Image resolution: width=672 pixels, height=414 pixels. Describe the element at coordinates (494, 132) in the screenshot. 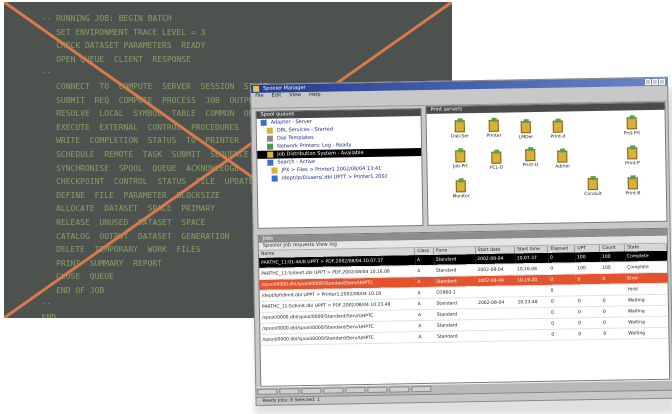

I see `print-server-item: Printer` at that location.